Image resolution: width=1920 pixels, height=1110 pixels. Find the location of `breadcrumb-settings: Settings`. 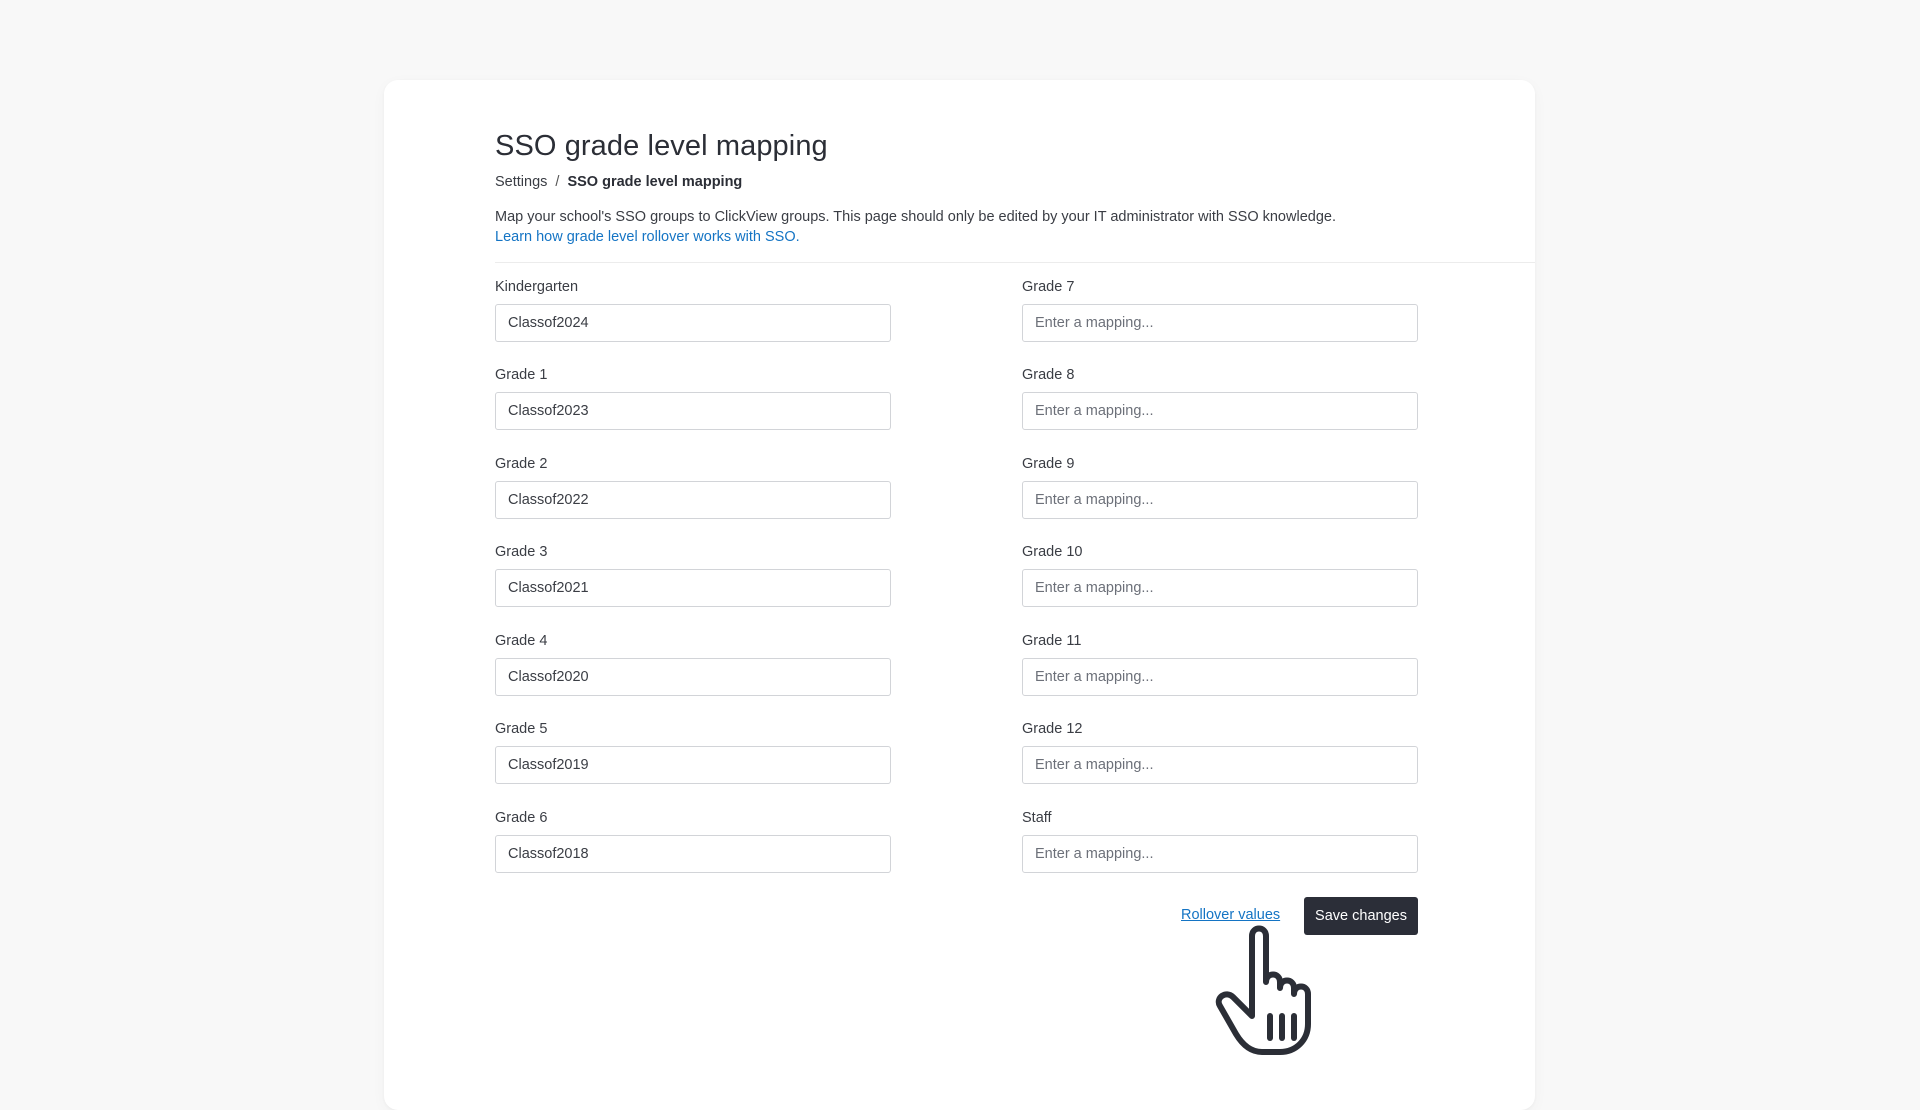

breadcrumb-settings: Settings is located at coordinates (521, 182).